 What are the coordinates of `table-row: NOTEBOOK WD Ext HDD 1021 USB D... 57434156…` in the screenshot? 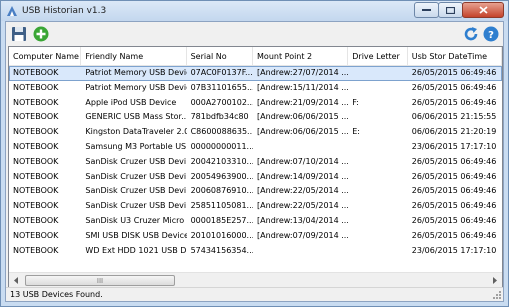 It's located at (255, 251).